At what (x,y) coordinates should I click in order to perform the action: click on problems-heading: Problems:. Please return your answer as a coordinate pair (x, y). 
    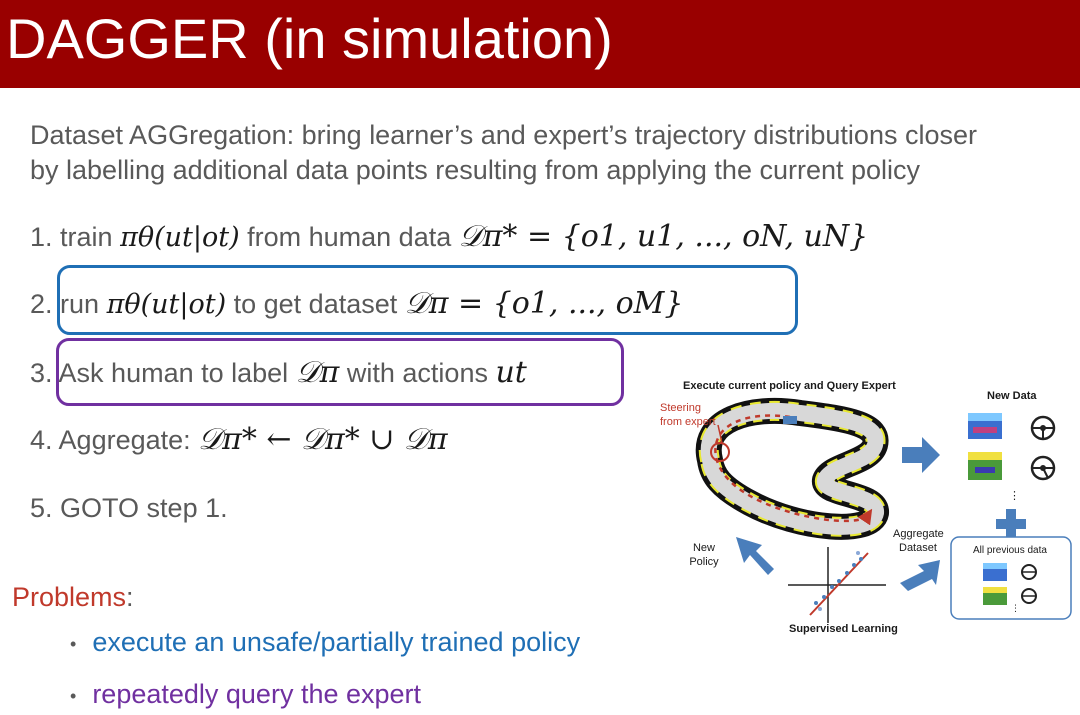
    Looking at the image, I should click on (73, 597).